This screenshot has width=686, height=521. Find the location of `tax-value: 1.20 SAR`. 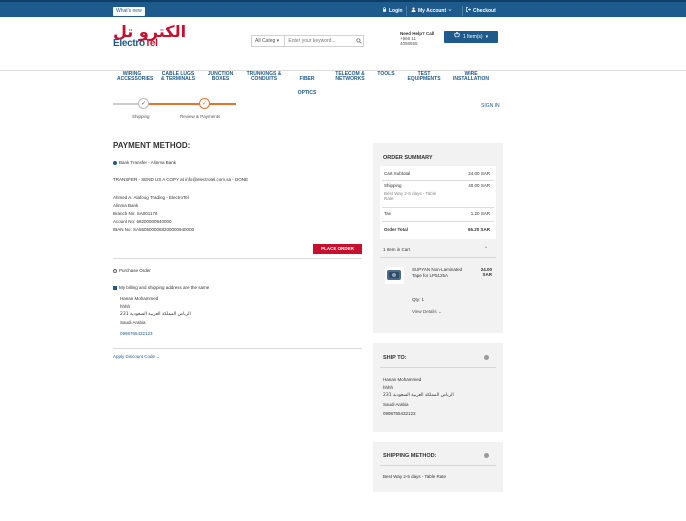

tax-value: 1.20 SAR is located at coordinates (480, 213).